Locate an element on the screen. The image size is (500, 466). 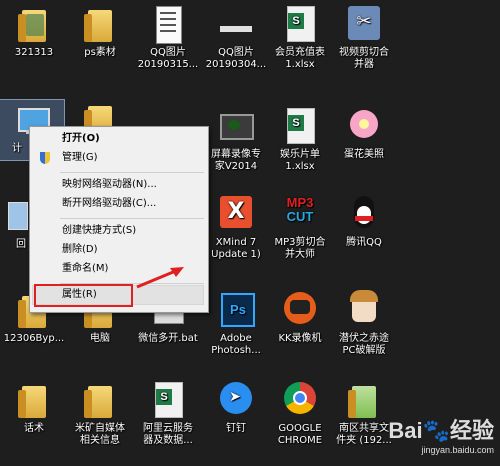
desktop-icon-mikuang: 米矿自媒体 相关信息 is located at coordinates (100, 413).